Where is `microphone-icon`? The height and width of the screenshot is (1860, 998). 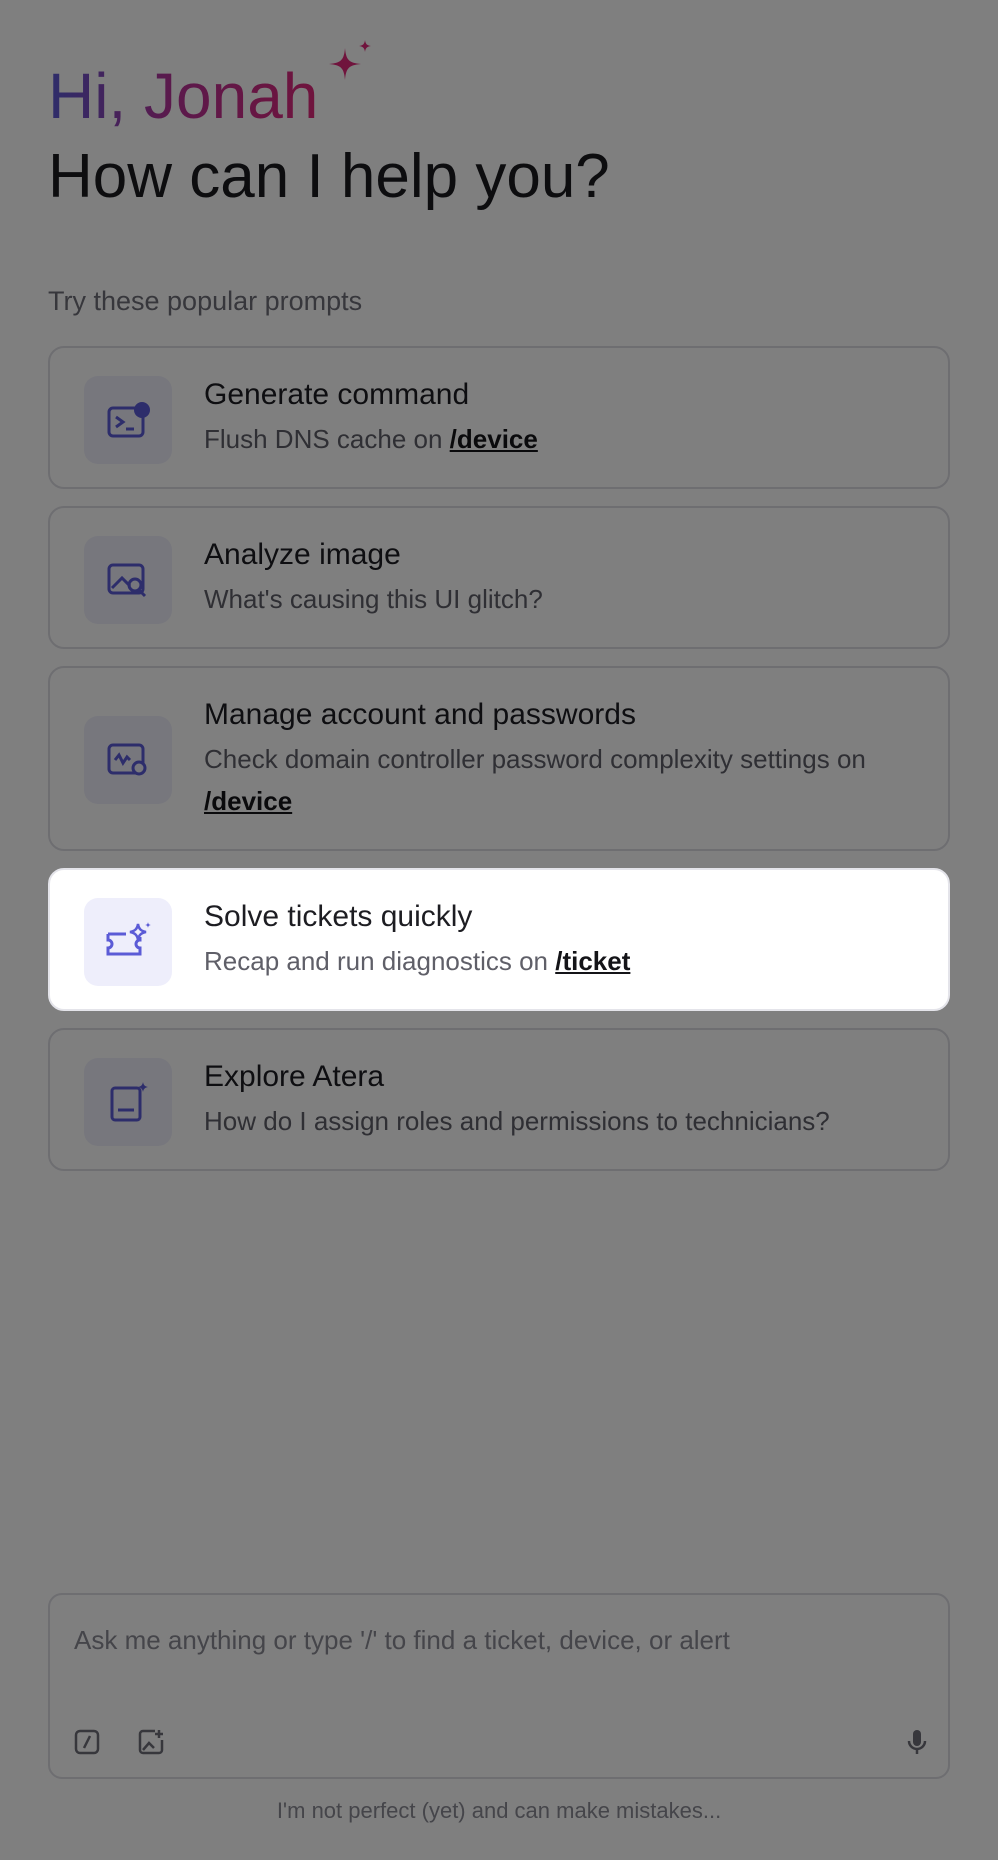 microphone-icon is located at coordinates (917, 1742).